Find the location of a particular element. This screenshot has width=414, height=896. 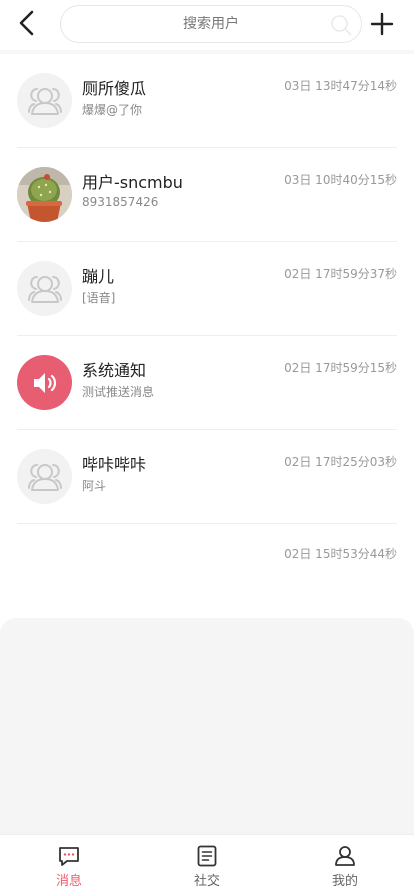

tab-social: 社交 is located at coordinates (207, 865).